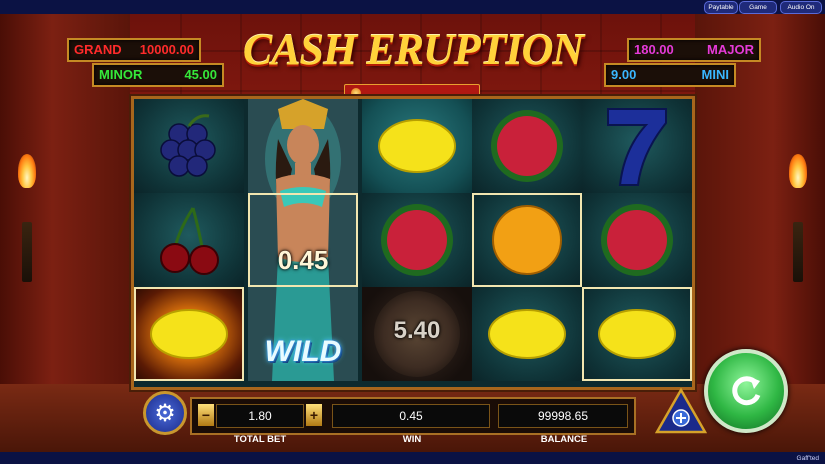  What do you see at coordinates (206, 415) in the screenshot?
I see `bet-minus-button: −` at bounding box center [206, 415].